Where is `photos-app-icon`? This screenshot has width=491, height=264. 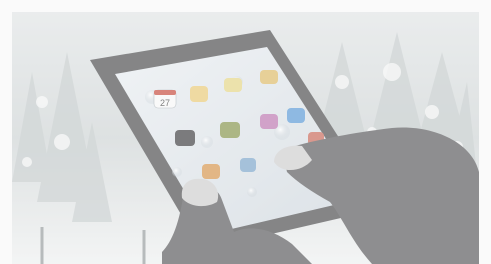 photos-app-icon is located at coordinates (211, 171).